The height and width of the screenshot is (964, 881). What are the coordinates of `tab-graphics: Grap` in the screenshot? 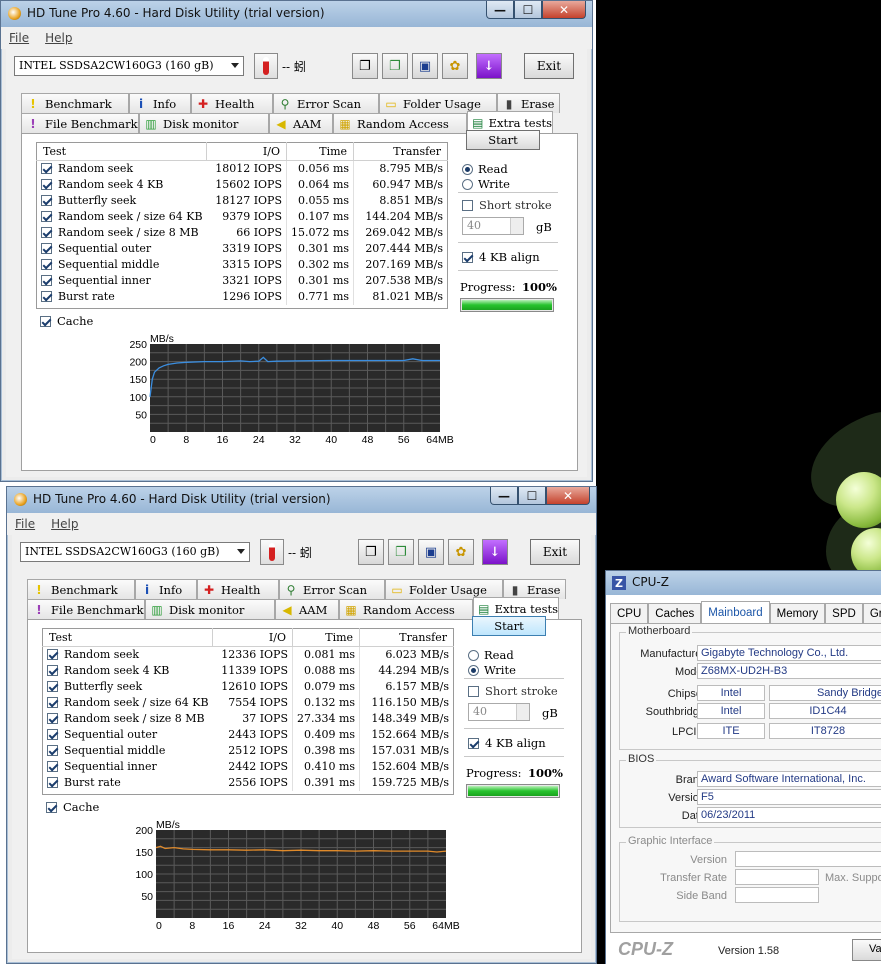 It's located at (871, 613).